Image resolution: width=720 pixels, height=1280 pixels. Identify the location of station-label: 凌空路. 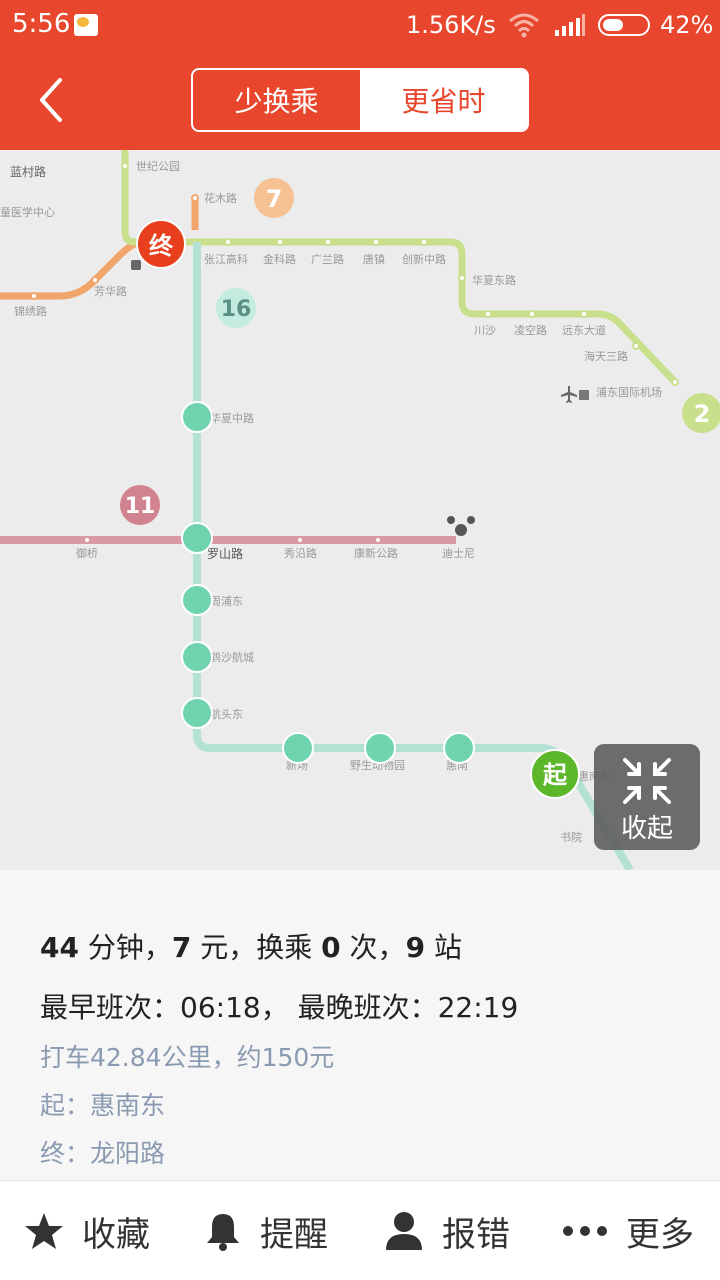
(530, 330).